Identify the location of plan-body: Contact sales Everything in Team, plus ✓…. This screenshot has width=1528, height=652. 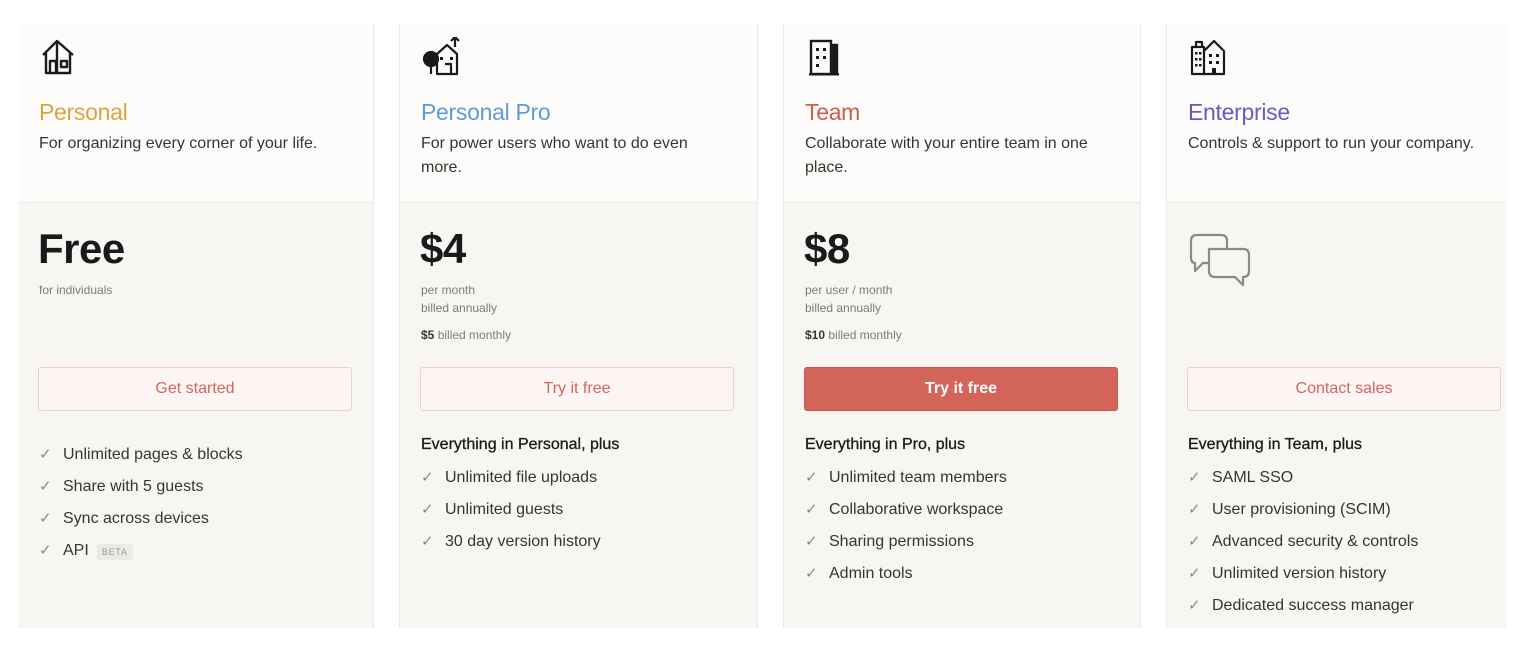
(1336, 415).